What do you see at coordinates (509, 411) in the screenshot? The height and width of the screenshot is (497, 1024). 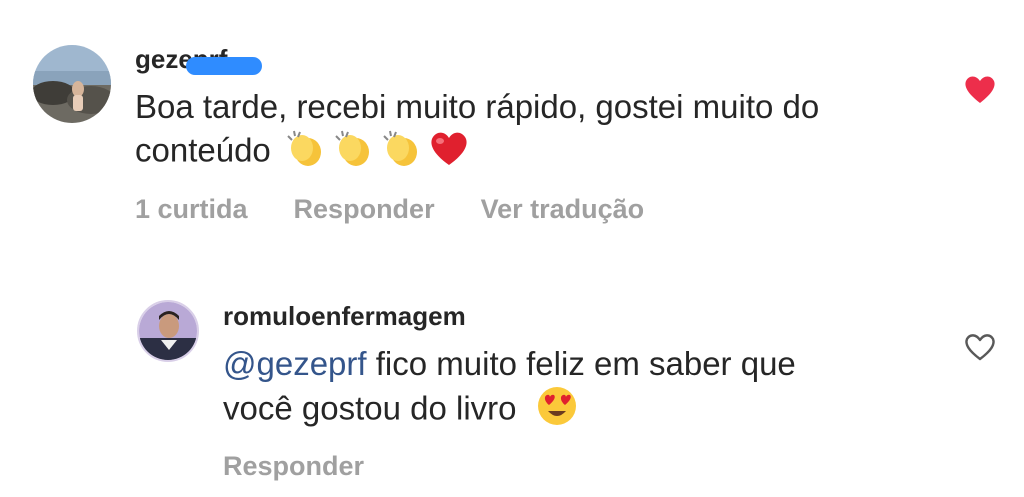 I see `reply-text-line: você gostou do livro` at bounding box center [509, 411].